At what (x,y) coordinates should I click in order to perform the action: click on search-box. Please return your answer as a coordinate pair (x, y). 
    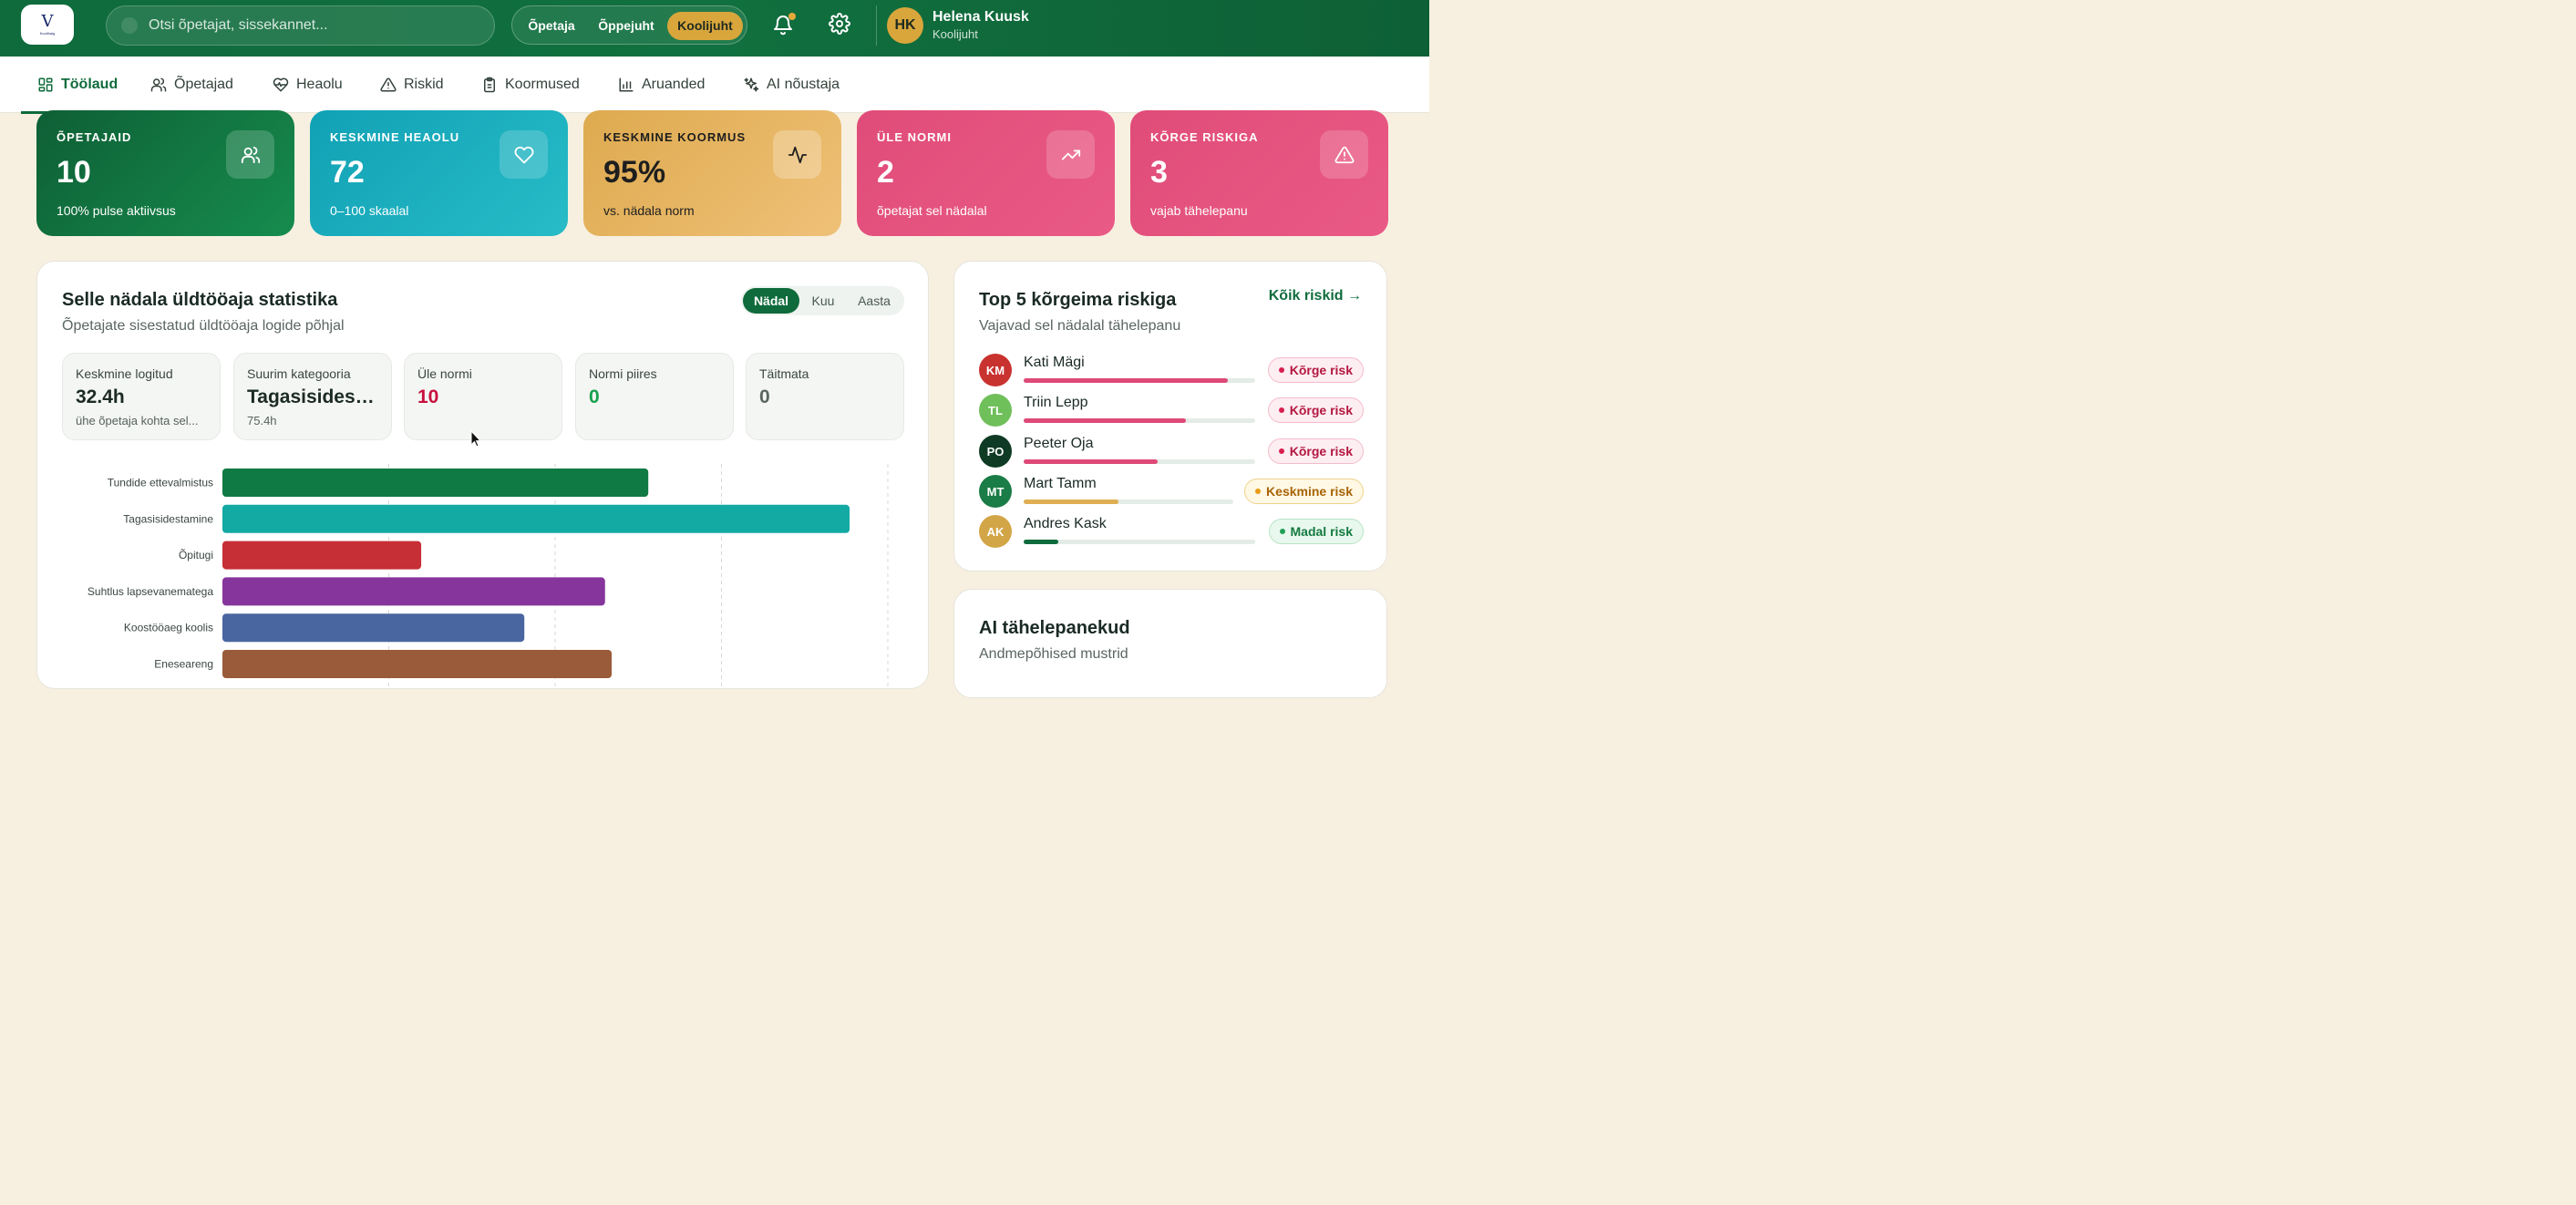
    Looking at the image, I should click on (300, 26).